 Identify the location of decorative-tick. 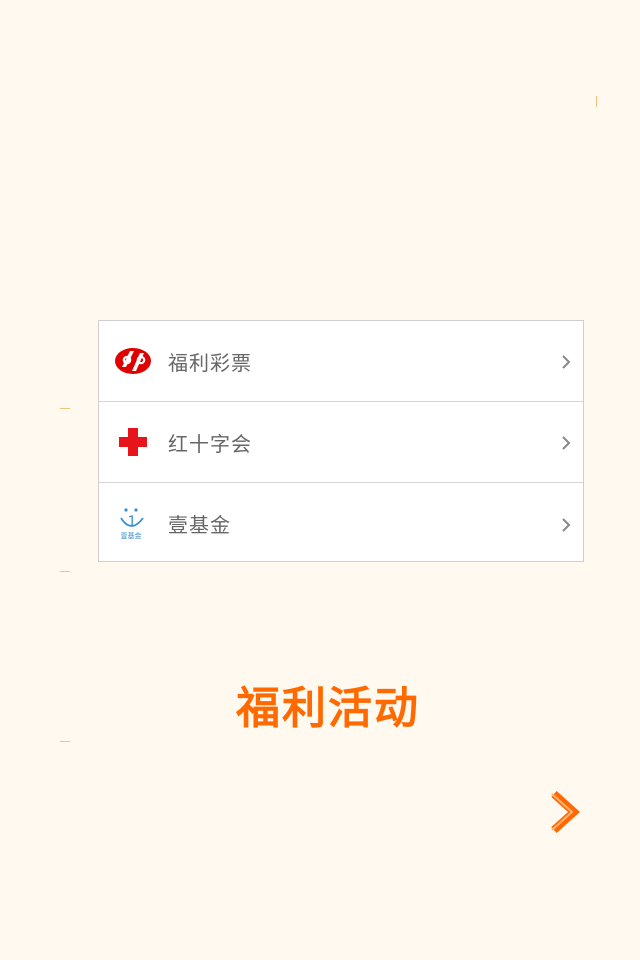
(596, 101).